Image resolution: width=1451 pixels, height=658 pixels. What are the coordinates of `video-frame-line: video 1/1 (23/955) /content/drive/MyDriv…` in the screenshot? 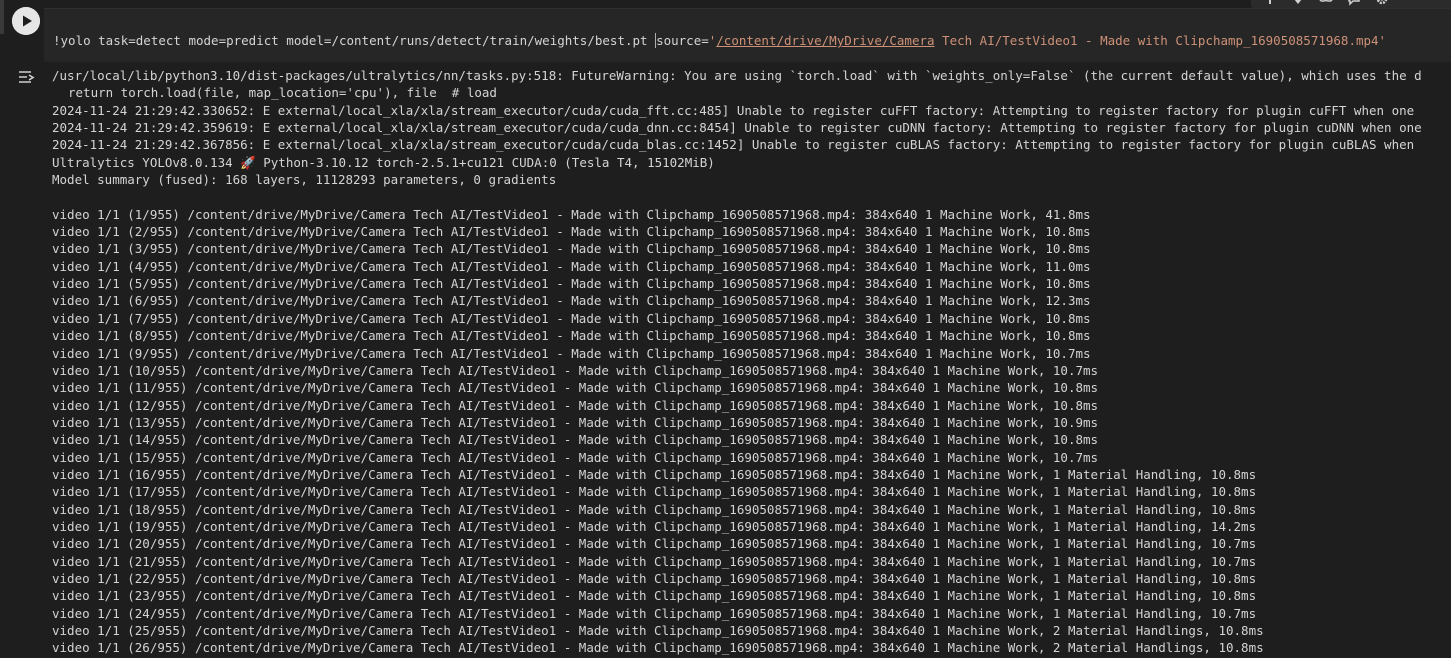 It's located at (654, 596).